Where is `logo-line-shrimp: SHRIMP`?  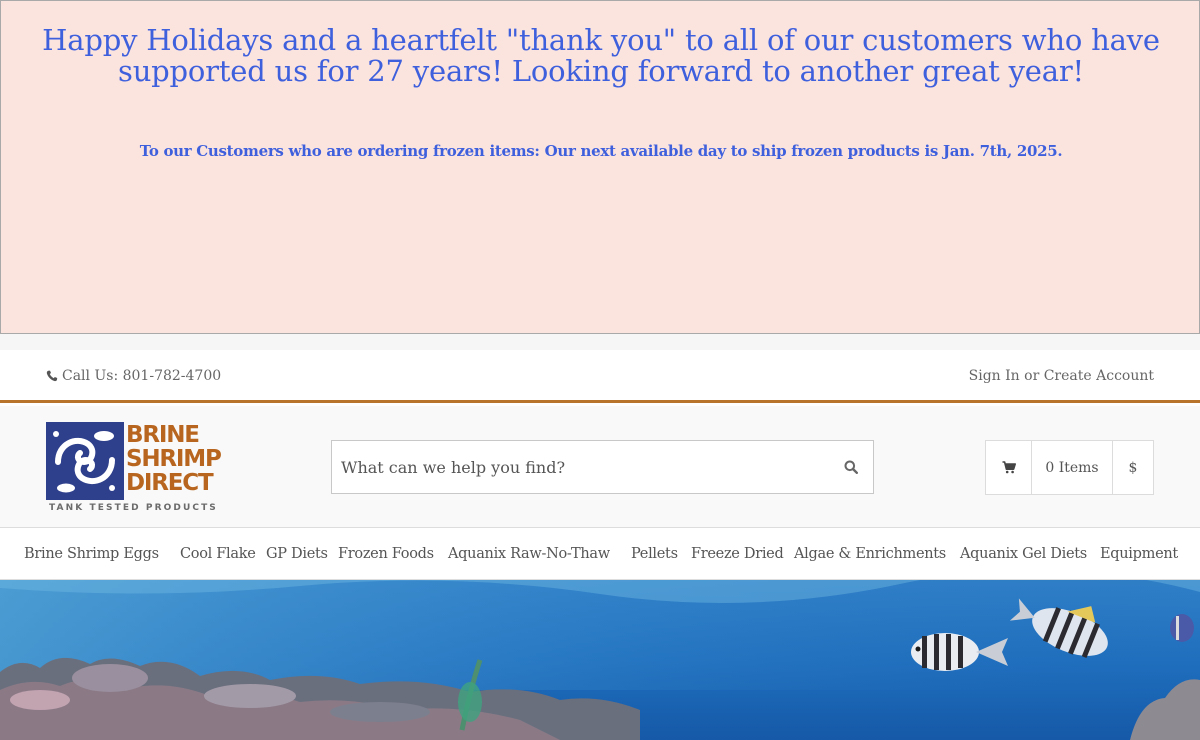
logo-line-shrimp: SHRIMP is located at coordinates (174, 459).